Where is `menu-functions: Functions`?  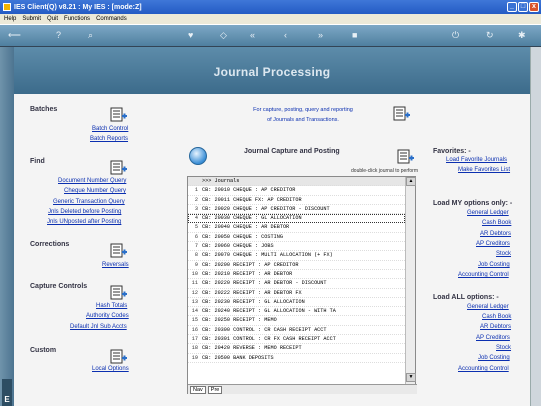
menu-functions: Functions is located at coordinates (77, 19).